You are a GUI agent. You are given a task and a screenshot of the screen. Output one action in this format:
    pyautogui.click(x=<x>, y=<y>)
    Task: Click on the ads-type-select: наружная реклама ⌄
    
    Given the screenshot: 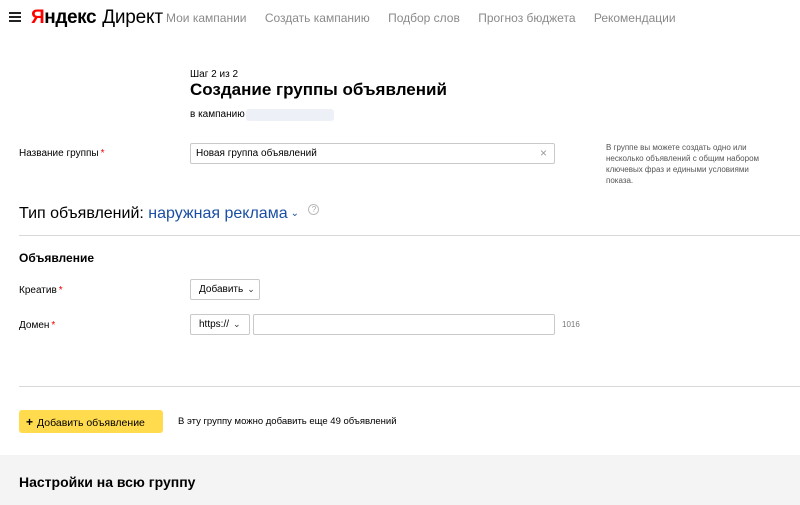 What is the action you would take?
    pyautogui.click(x=223, y=213)
    